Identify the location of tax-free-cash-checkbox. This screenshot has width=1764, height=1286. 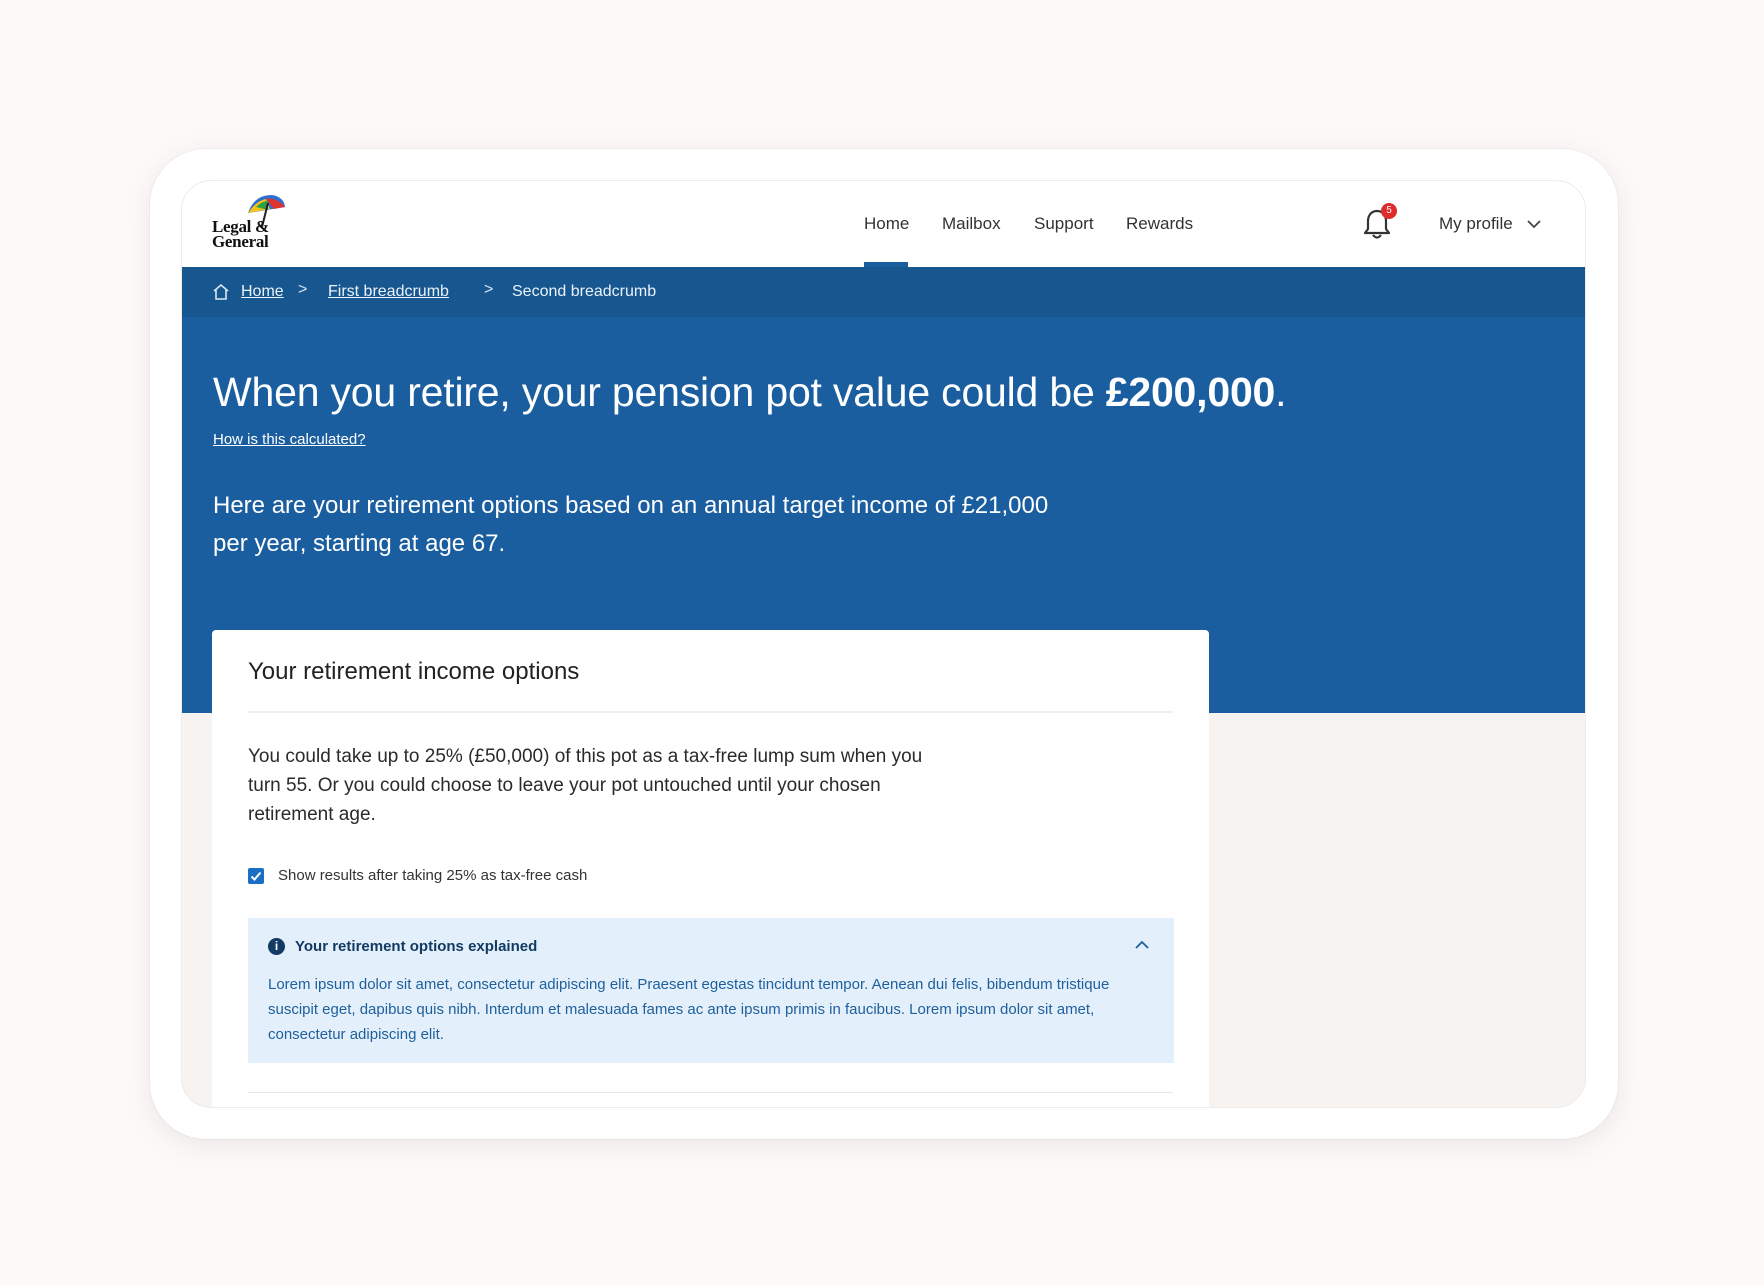
(256, 876).